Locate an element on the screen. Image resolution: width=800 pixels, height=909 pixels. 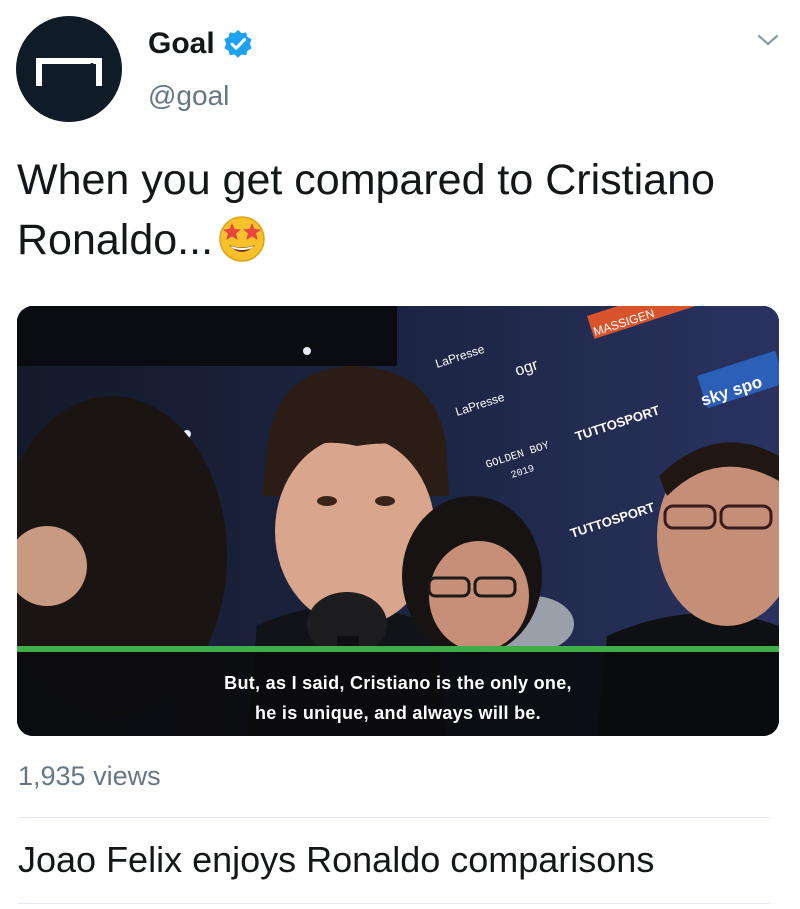
chevron-down-icon is located at coordinates (768, 42).